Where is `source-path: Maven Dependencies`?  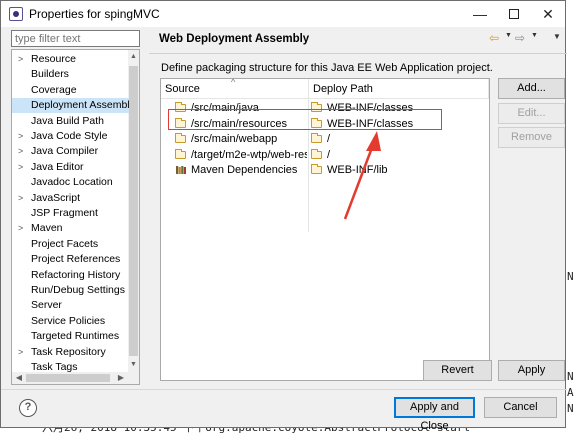 source-path: Maven Dependencies is located at coordinates (244, 170).